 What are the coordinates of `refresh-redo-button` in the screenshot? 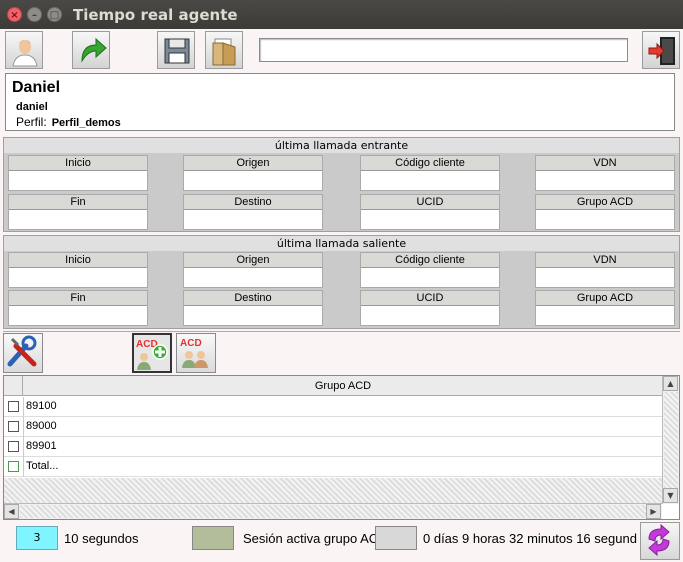 It's located at (91, 50).